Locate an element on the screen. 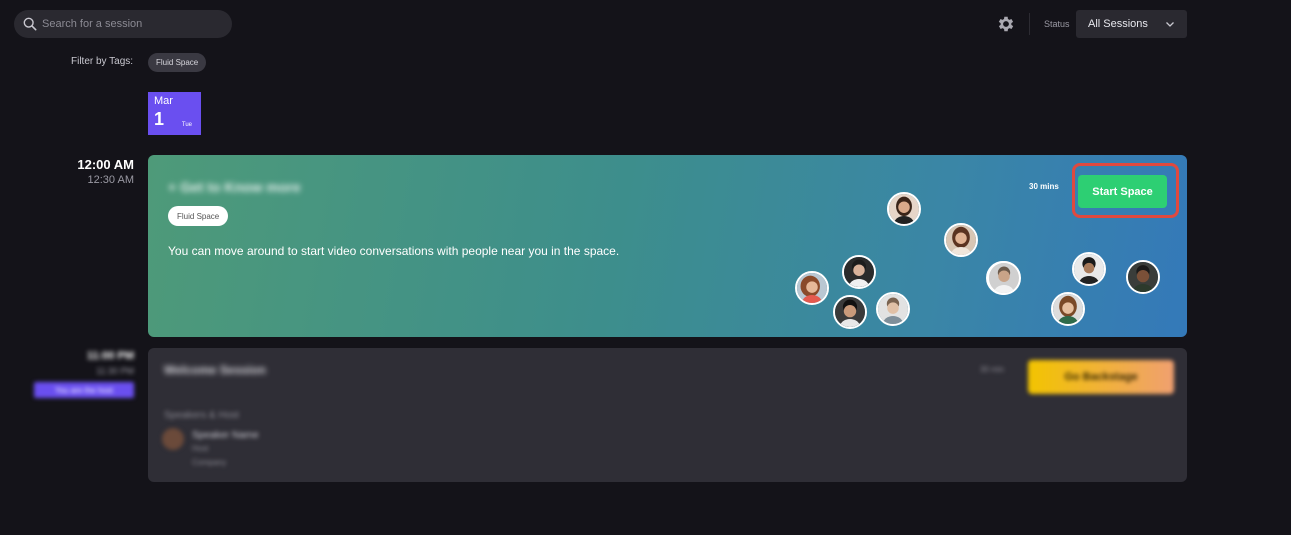 The height and width of the screenshot is (535, 1291). session2-title: Welcome Session is located at coordinates (215, 370).